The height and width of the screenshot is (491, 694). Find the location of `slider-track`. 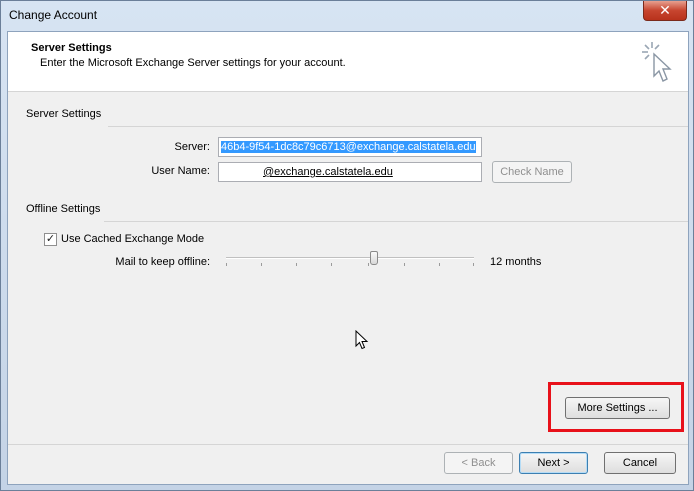

slider-track is located at coordinates (350, 258).